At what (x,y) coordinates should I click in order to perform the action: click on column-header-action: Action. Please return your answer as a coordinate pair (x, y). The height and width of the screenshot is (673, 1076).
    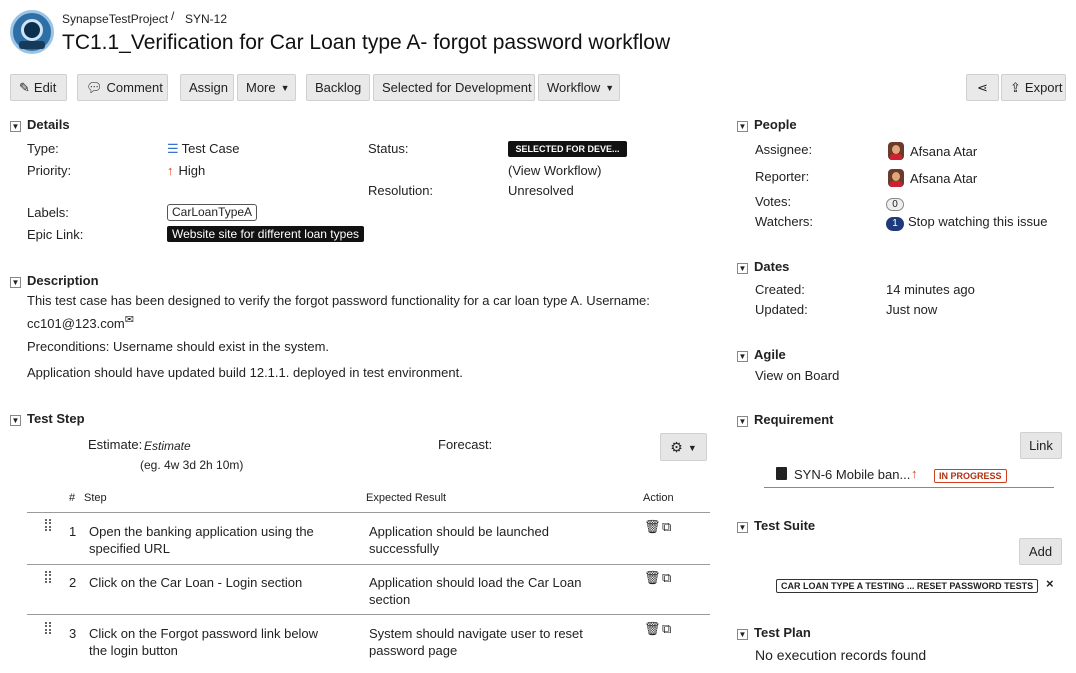
    Looking at the image, I should click on (658, 498).